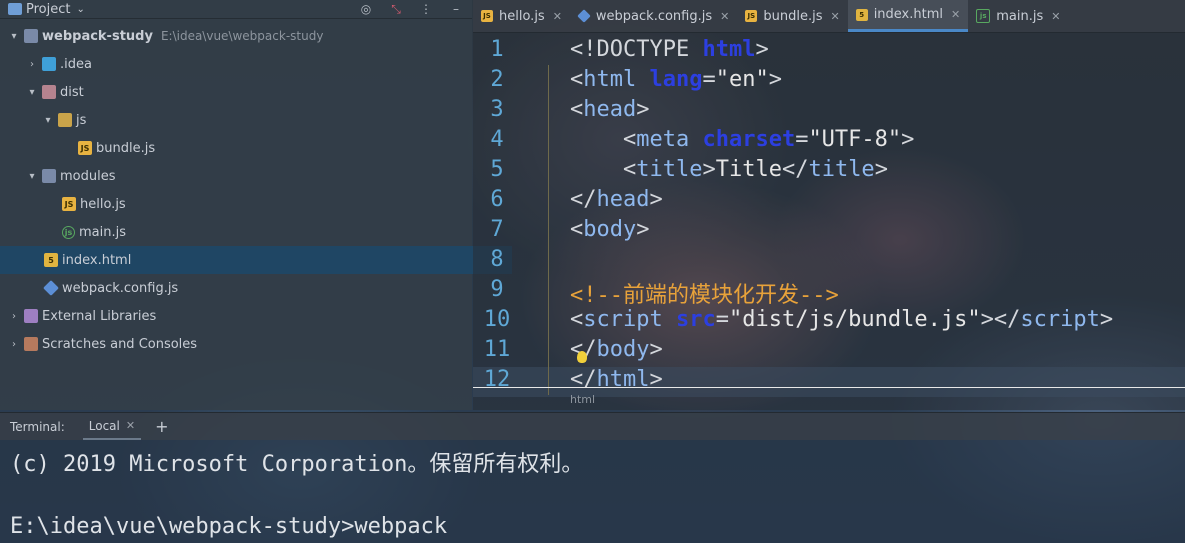  I want to click on line-number: 12, so click(497, 379).